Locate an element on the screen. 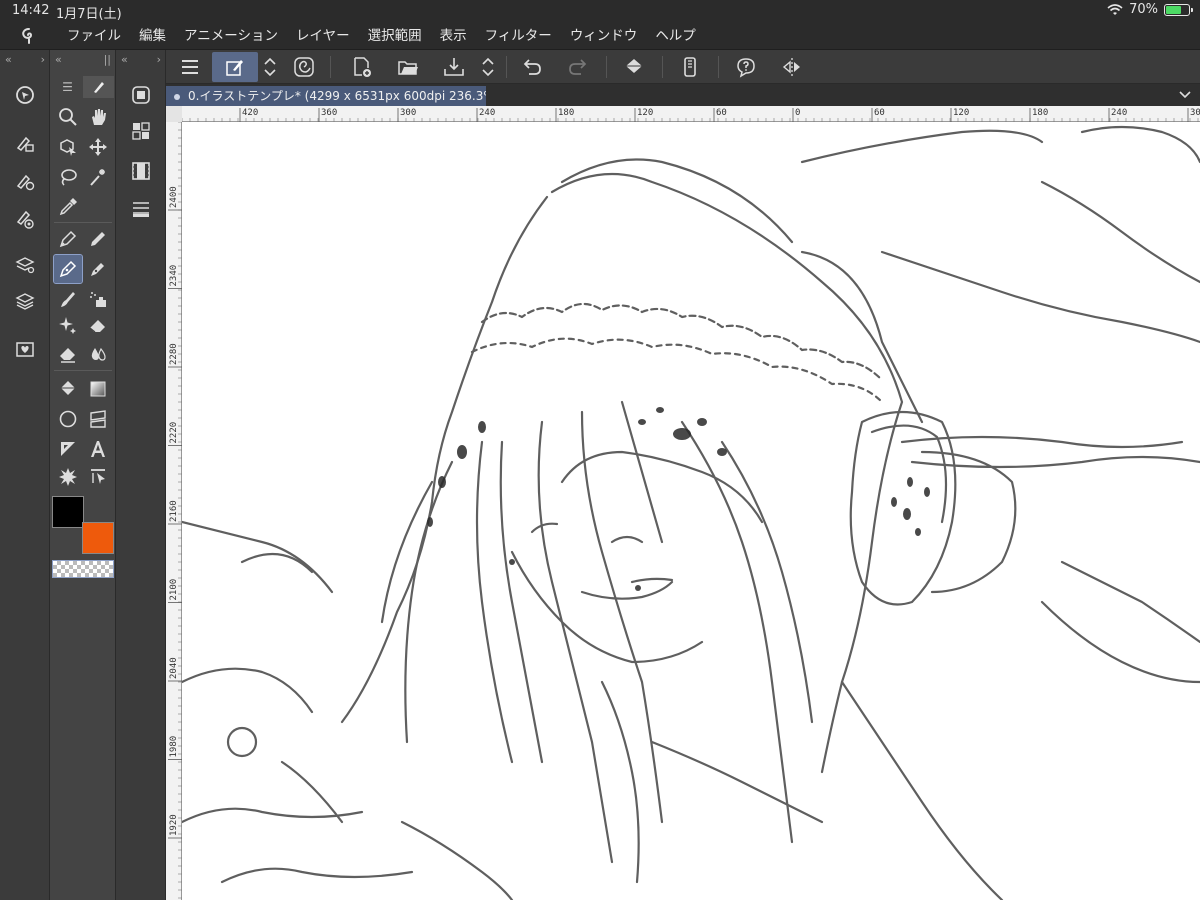  ruler-label: 240 is located at coordinates (1119, 113).